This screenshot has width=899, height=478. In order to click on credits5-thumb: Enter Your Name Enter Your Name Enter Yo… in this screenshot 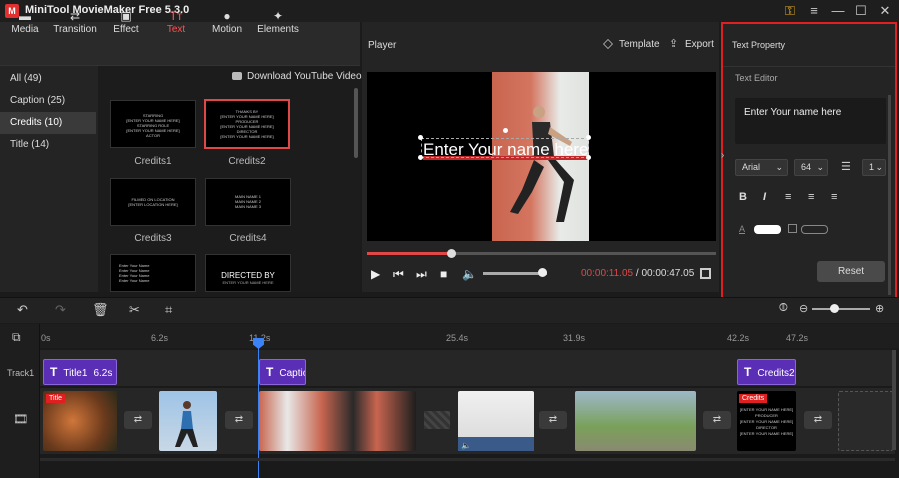, I will do `click(153, 273)`.